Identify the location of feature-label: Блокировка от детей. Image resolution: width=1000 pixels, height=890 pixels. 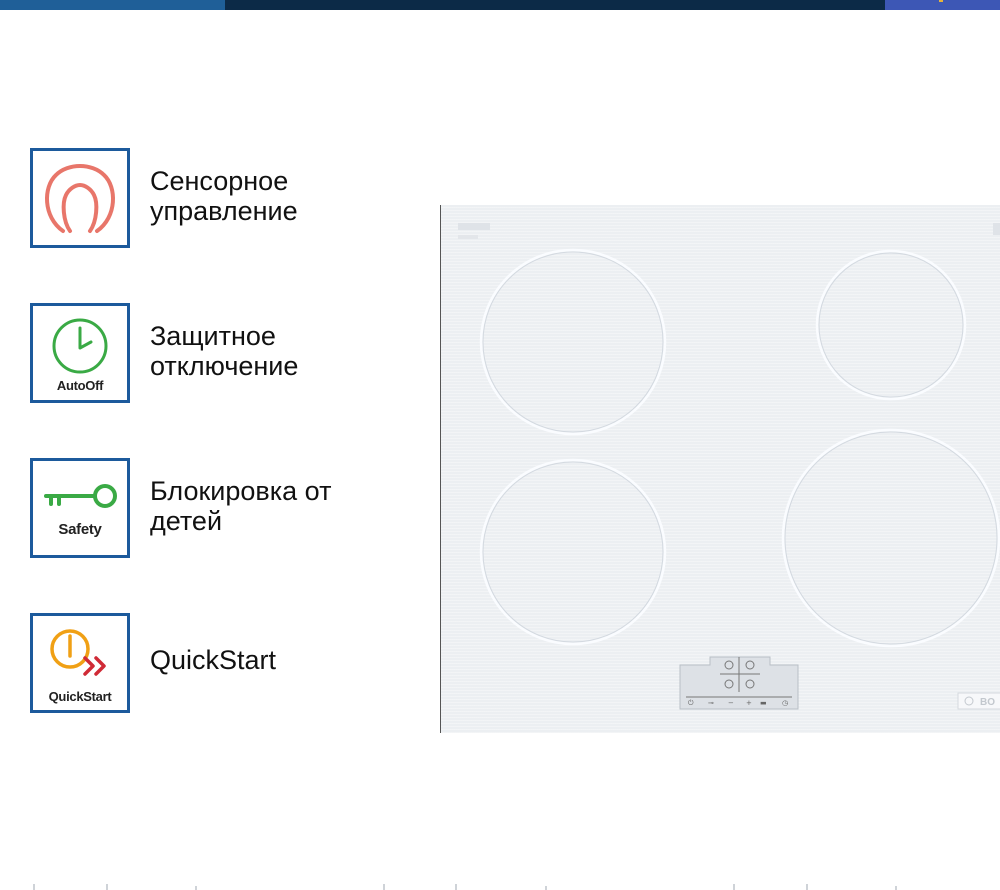
(241, 506).